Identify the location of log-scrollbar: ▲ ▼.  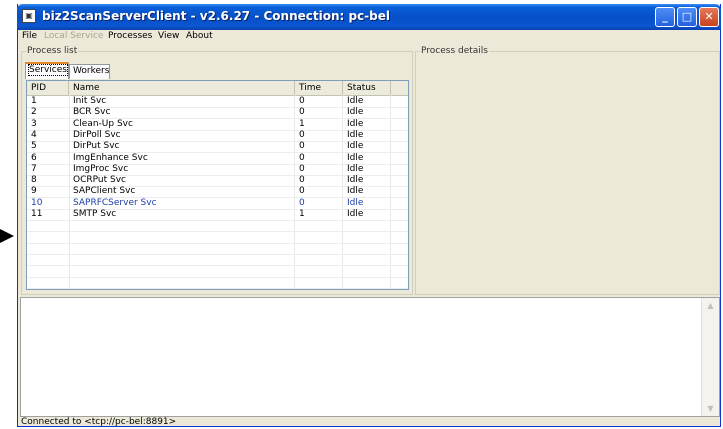
(710, 357).